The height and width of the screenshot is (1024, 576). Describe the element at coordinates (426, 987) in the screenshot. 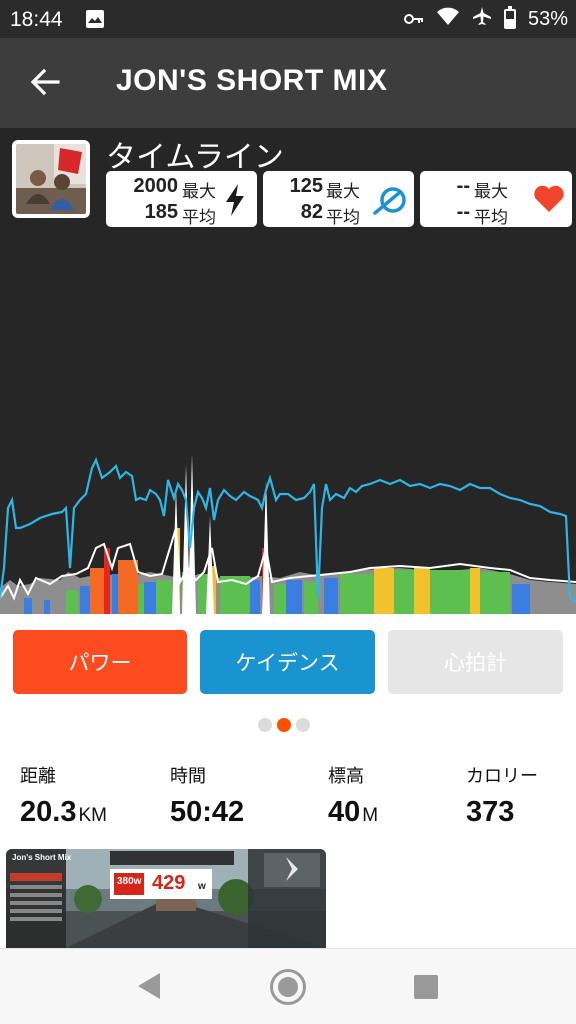

I see `nav-recents-icon` at that location.